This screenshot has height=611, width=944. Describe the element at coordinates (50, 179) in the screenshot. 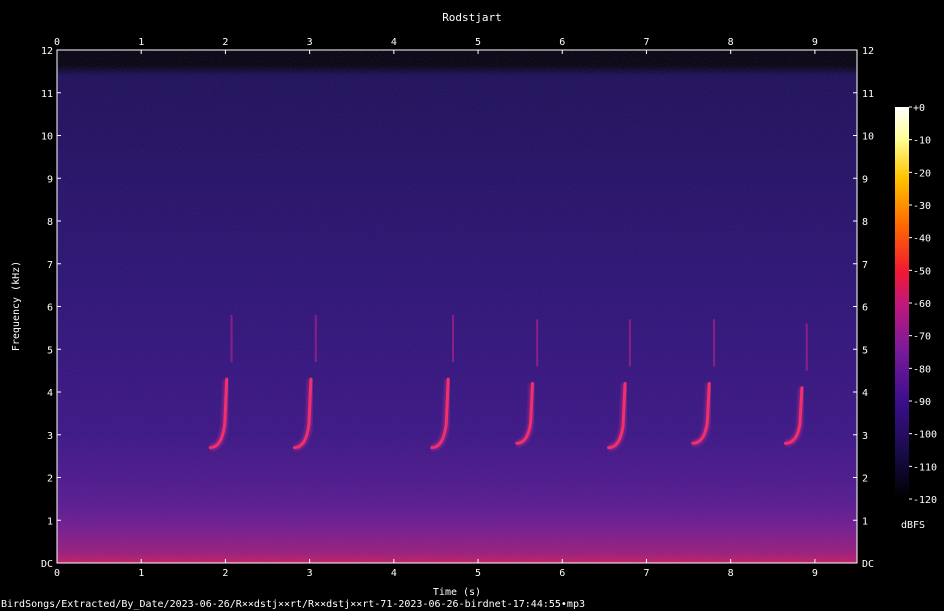

I see `y-tick-label-left: 9` at that location.